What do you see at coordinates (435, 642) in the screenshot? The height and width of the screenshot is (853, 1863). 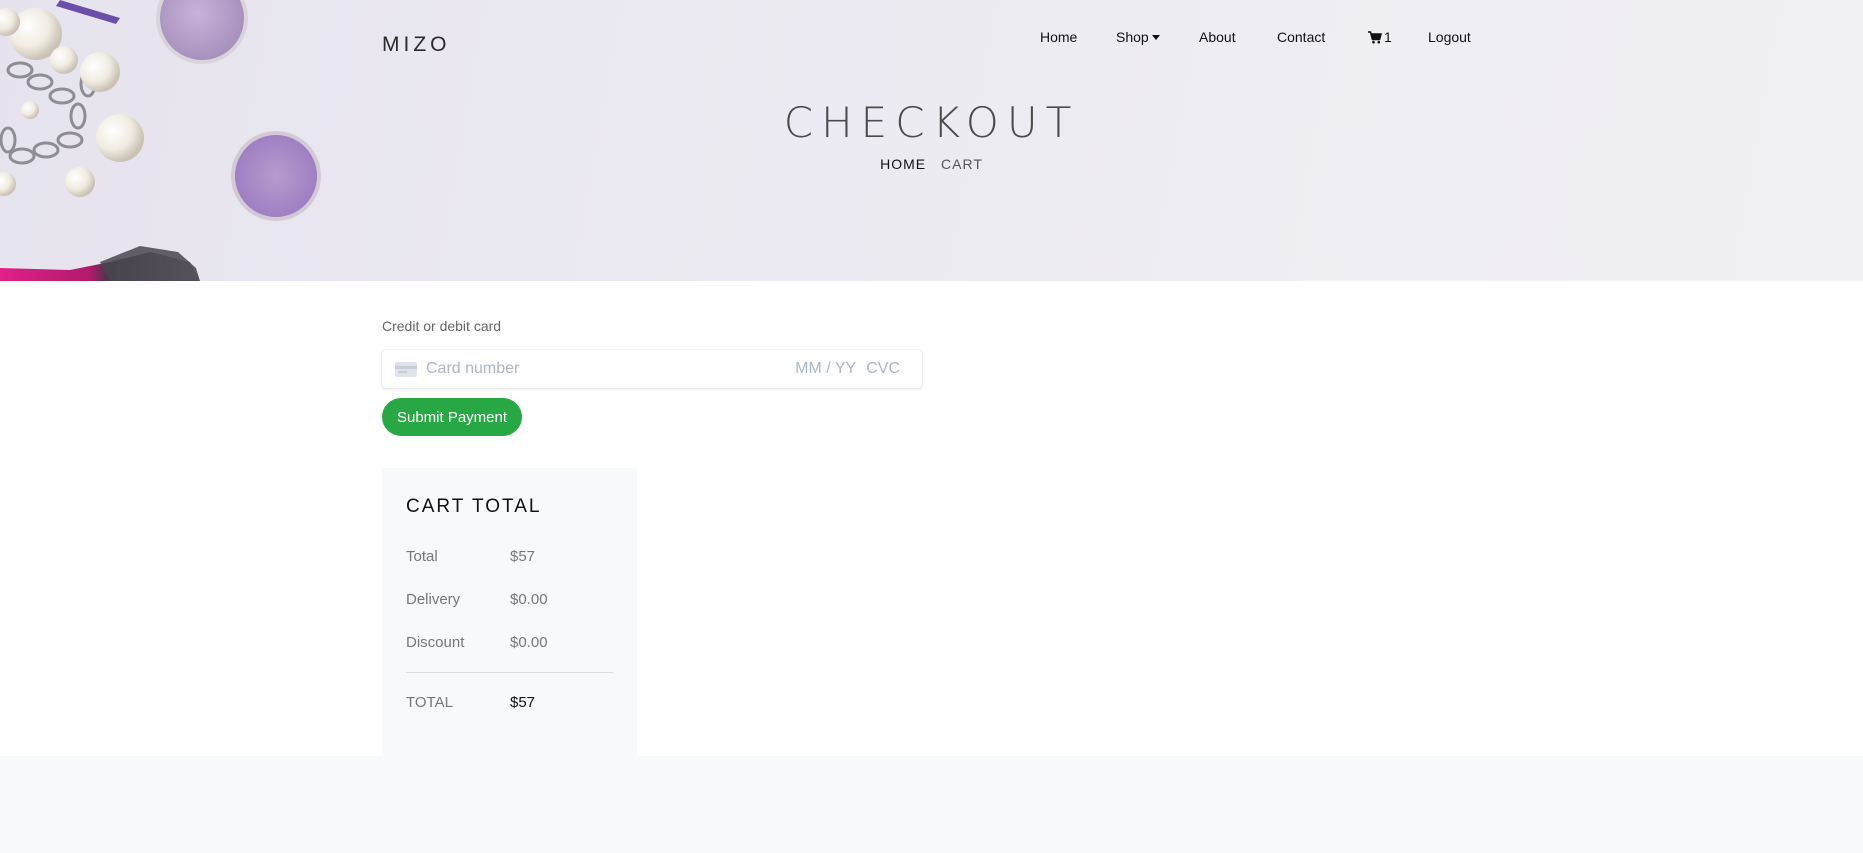 I see `row-label: Discount` at bounding box center [435, 642].